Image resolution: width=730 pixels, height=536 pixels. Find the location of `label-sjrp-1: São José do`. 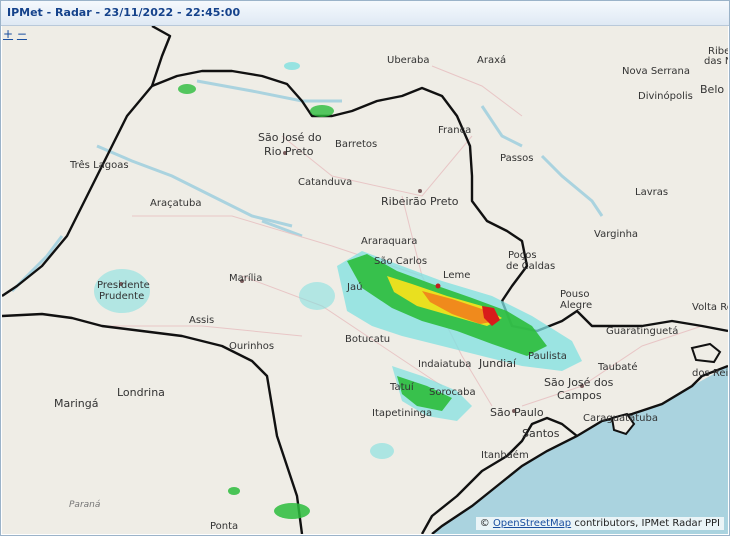

label-sjrp-1: São José do is located at coordinates (290, 137).